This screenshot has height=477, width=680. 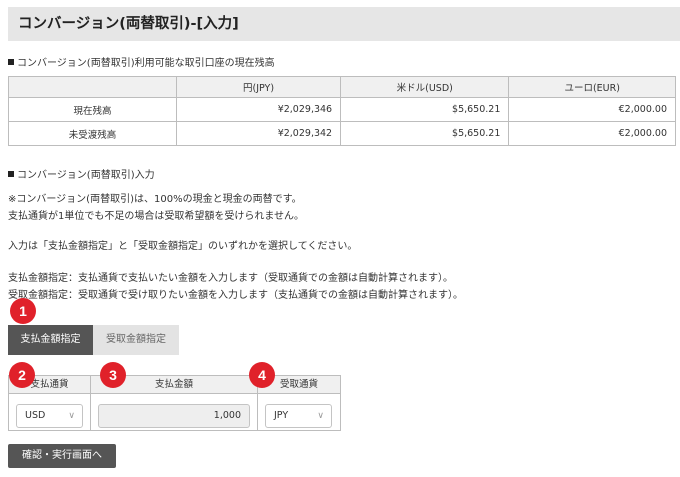 What do you see at coordinates (92, 109) in the screenshot?
I see `row-label: 現在残高` at bounding box center [92, 109].